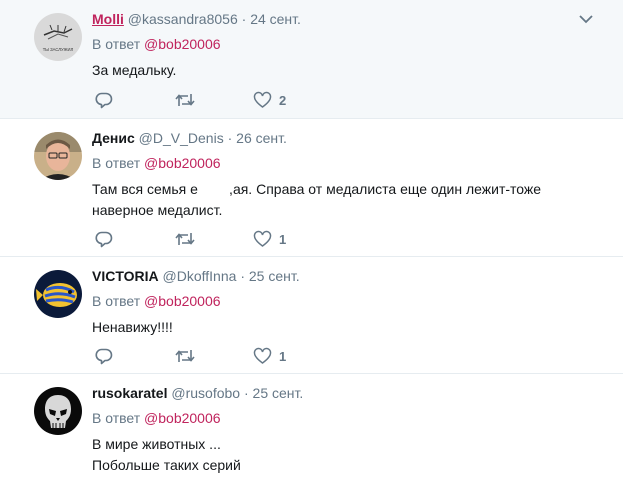 This screenshot has width=623, height=485. I want to click on tweet-date: 24 сент., so click(275, 19).